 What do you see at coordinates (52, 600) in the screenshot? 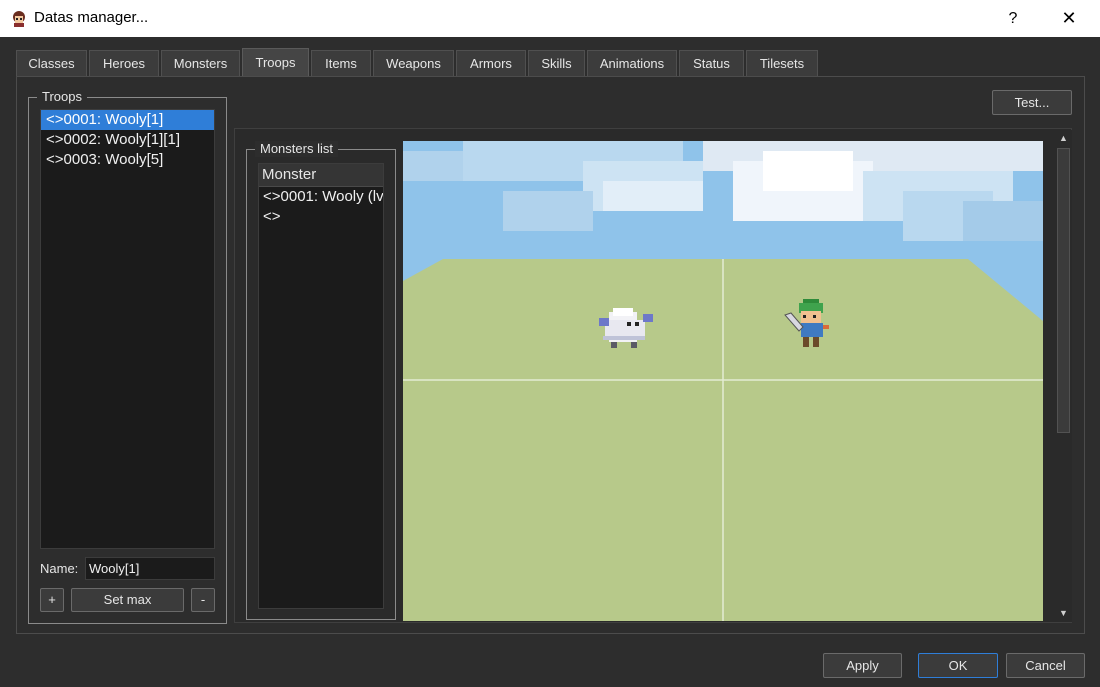
I see `add-troop-button: +` at bounding box center [52, 600].